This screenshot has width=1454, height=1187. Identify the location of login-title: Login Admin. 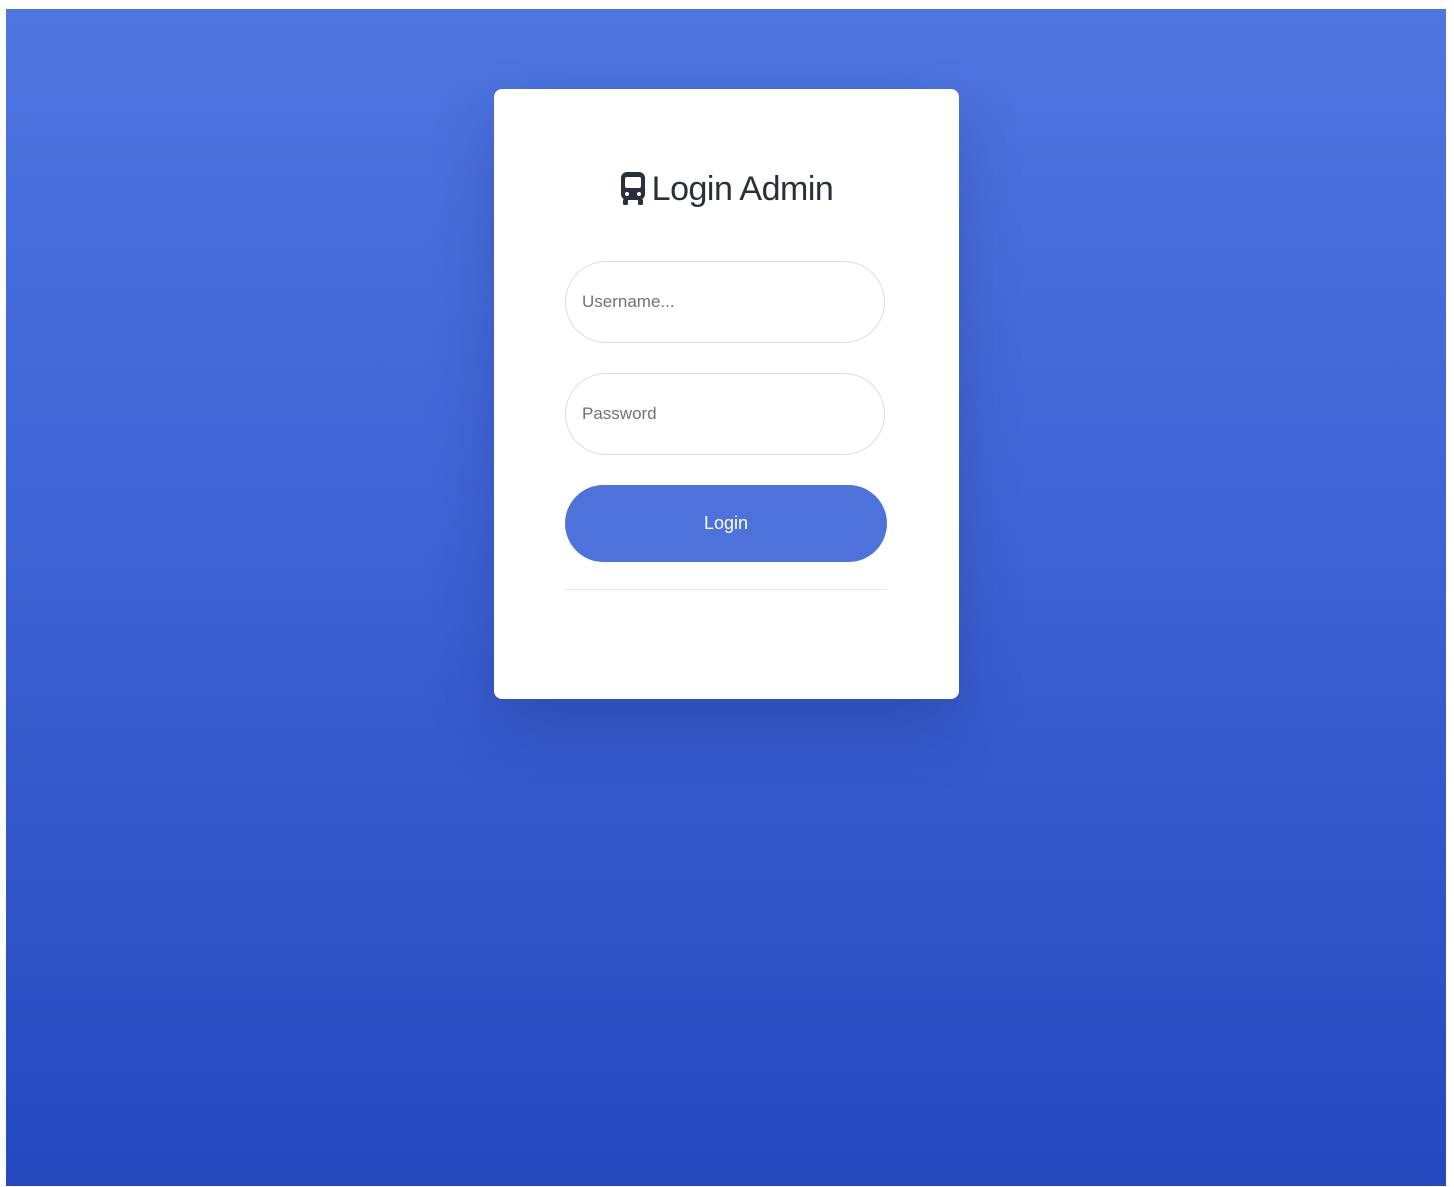
(742, 188).